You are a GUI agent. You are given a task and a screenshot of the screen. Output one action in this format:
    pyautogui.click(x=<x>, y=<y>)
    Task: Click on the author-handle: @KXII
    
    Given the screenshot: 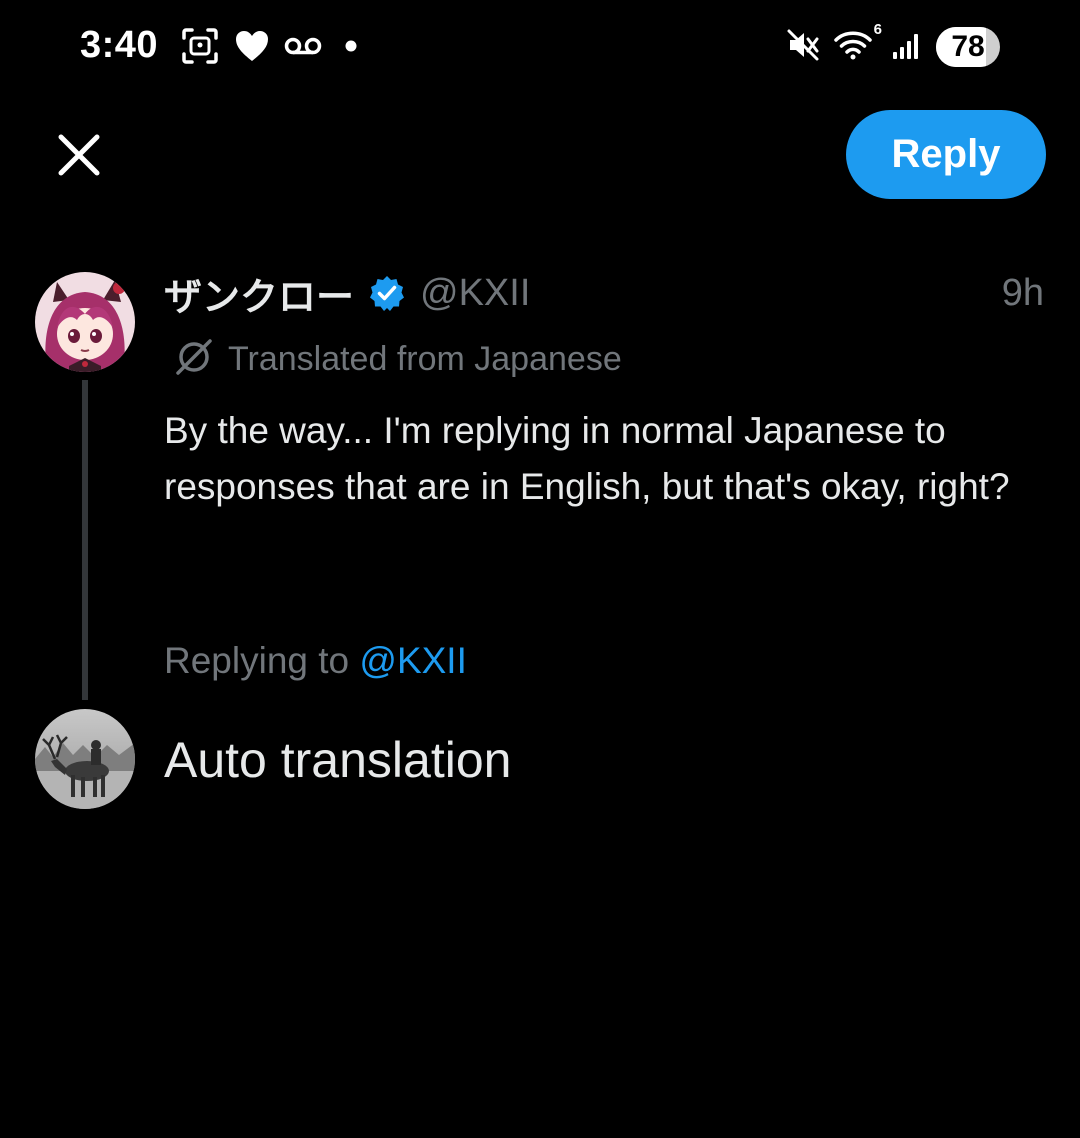 What is the action you would take?
    pyautogui.click(x=475, y=293)
    